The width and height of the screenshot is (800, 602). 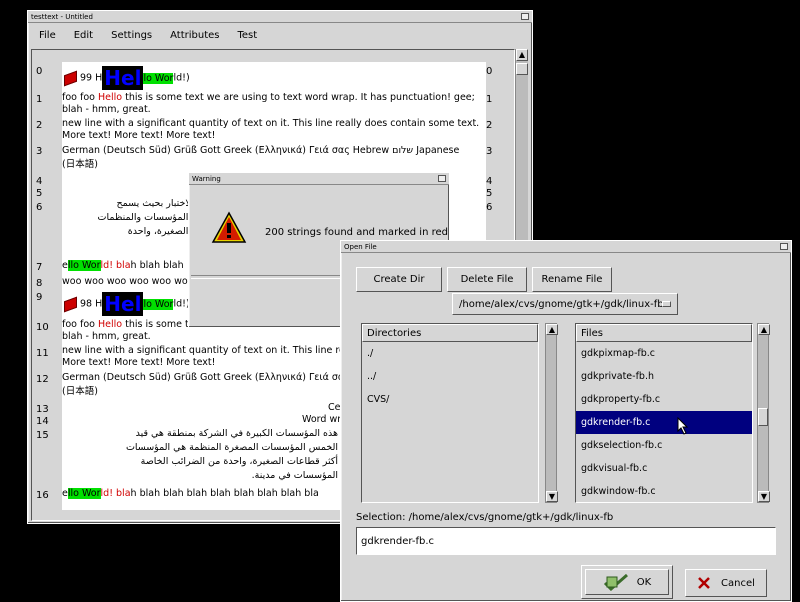 What do you see at coordinates (157, 265) in the screenshot?
I see `text-span: h blah blah` at bounding box center [157, 265].